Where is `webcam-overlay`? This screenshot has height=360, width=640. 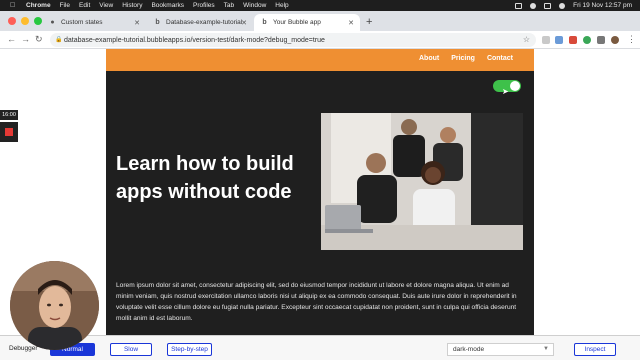 webcam-overlay is located at coordinates (54, 305).